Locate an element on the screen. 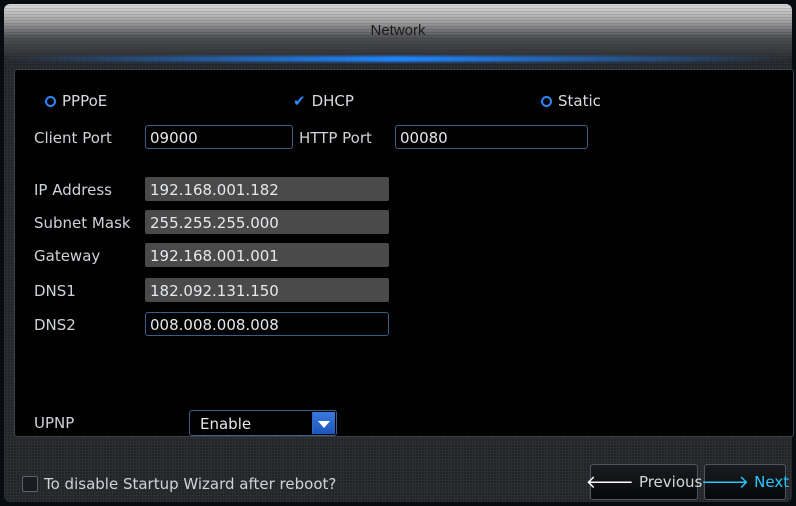  mode-option-label: DHCP is located at coordinates (332, 101).